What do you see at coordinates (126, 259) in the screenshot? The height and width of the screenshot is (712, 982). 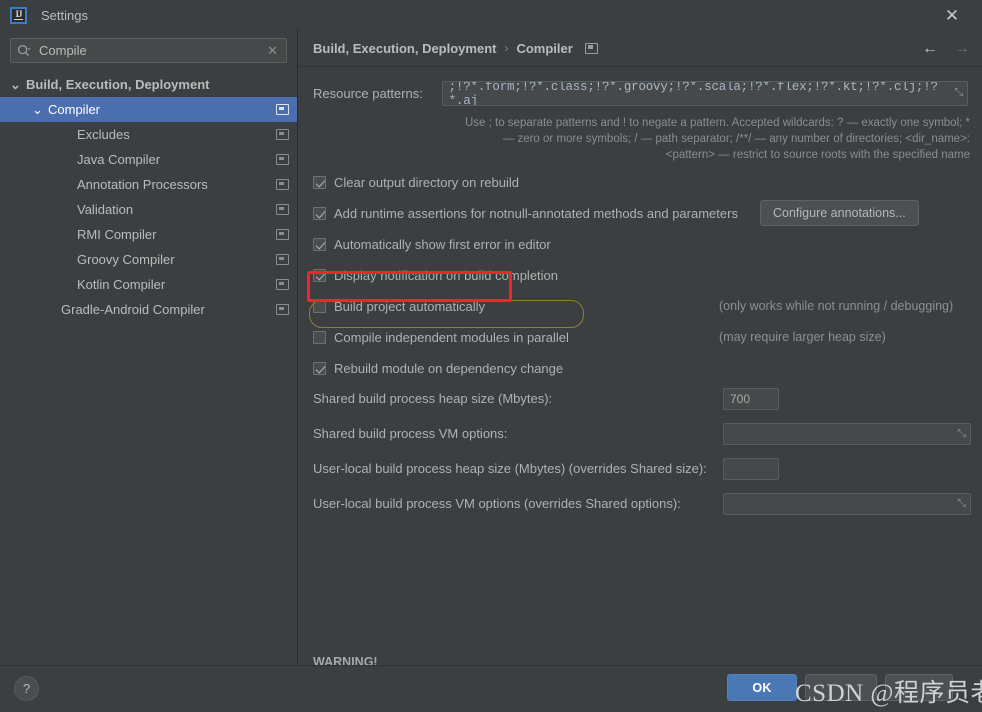 I see `sidebar-item-label: Groovy Compiler` at bounding box center [126, 259].